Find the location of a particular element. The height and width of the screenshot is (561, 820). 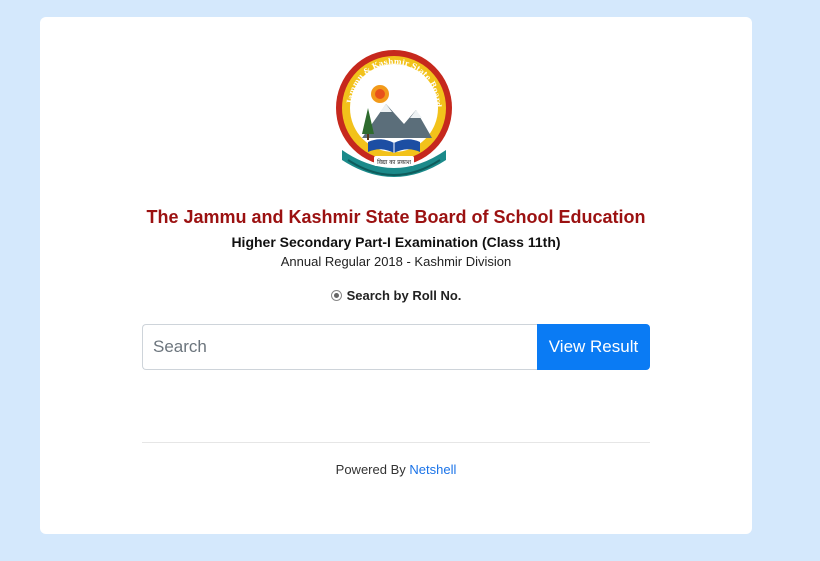

footer: Powered By Netshell is located at coordinates (396, 469).